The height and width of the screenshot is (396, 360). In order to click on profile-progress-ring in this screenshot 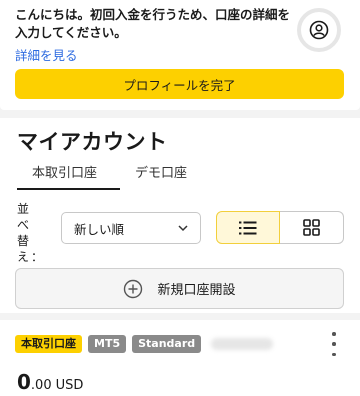, I will do `click(319, 30)`.